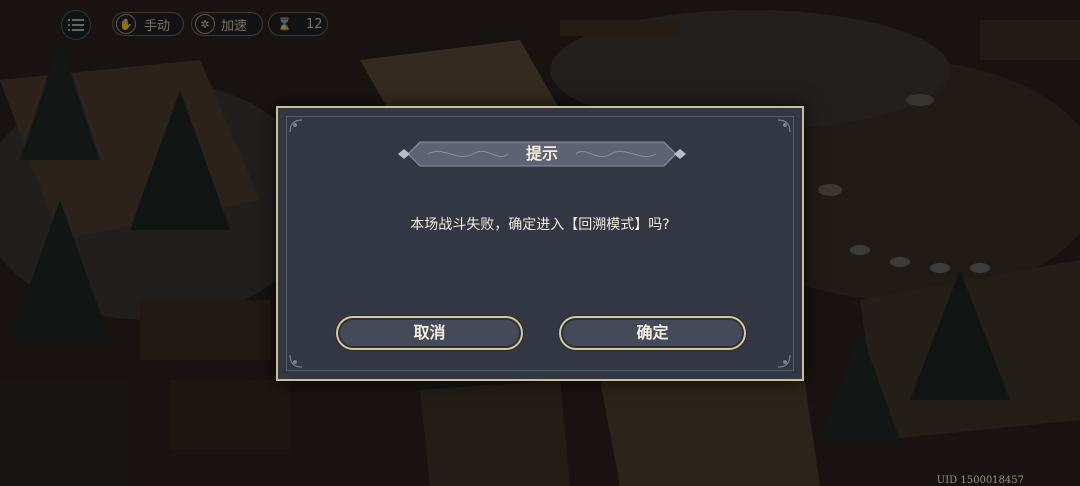 The height and width of the screenshot is (486, 1080). I want to click on dialog-title: 提示, so click(541, 153).